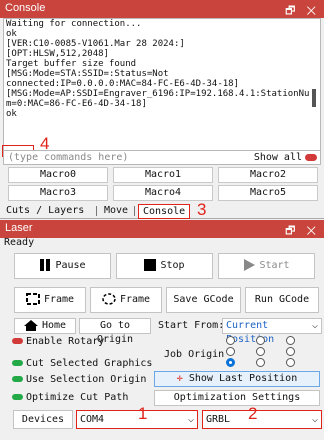 This screenshot has width=324, height=440. I want to click on tab-console: Console, so click(164, 211).